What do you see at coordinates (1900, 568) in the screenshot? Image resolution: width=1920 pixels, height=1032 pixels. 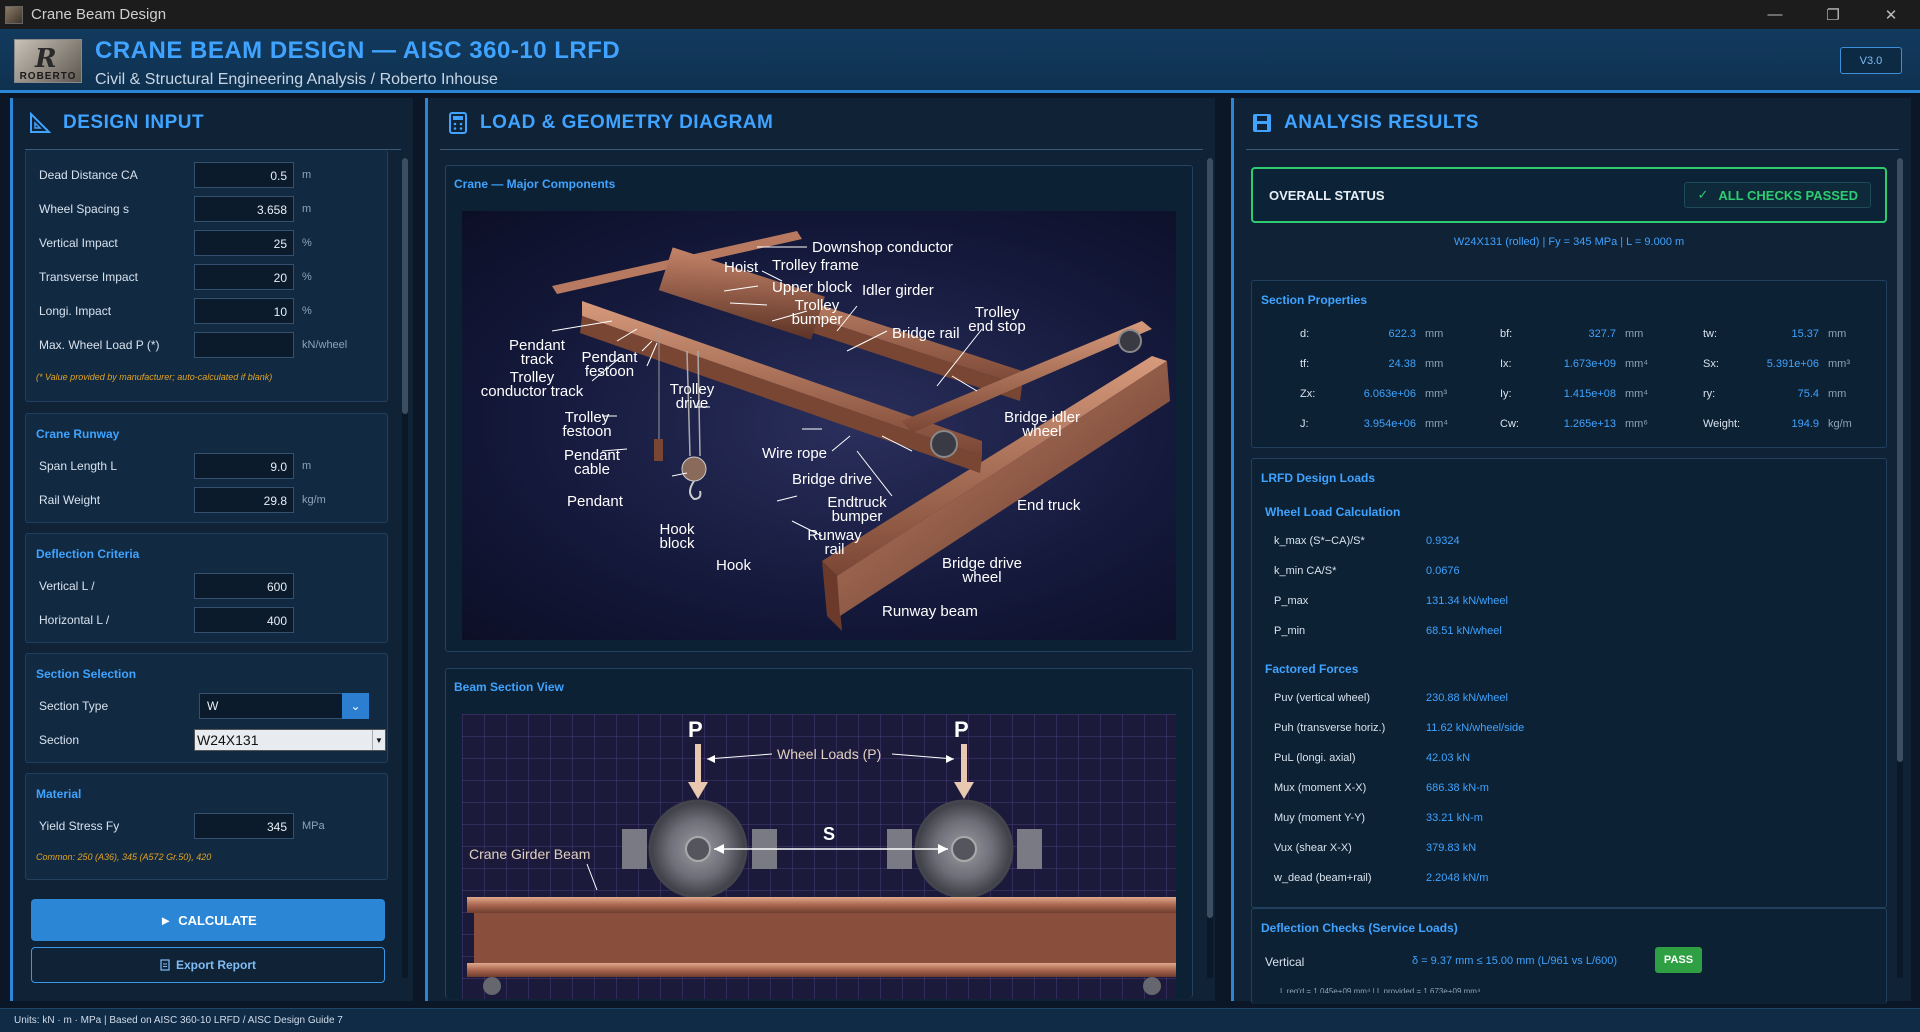 I see `right-scrollbar` at bounding box center [1900, 568].